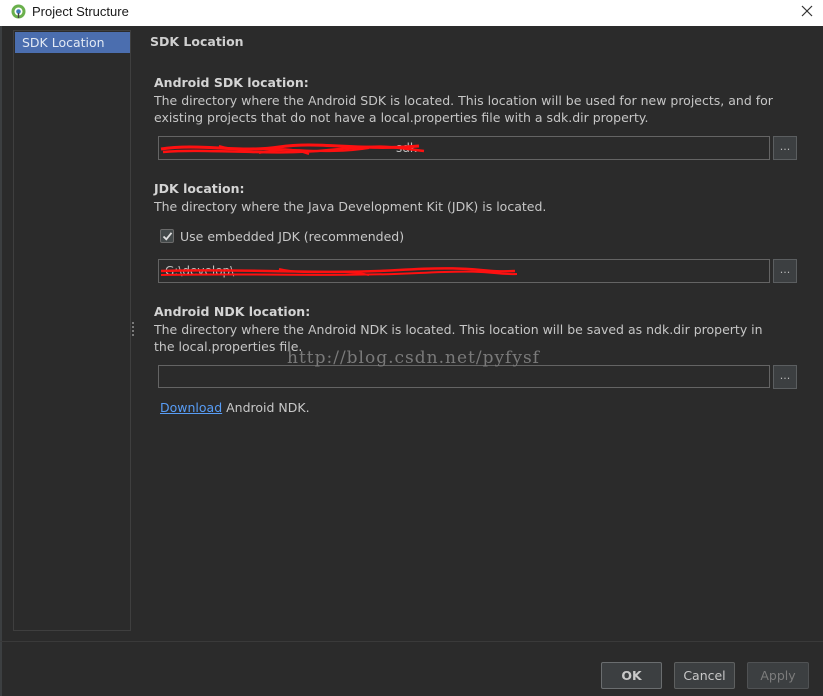  Describe the element at coordinates (80, 11) in the screenshot. I see `window-title: Project Structure` at that location.